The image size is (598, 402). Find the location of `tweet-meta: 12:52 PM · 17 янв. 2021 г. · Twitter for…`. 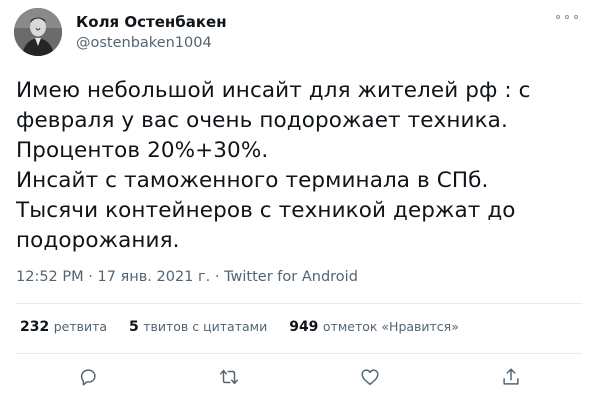

tweet-meta: 12:52 PM · 17 янв. 2021 г. · Twitter for… is located at coordinates (187, 277).